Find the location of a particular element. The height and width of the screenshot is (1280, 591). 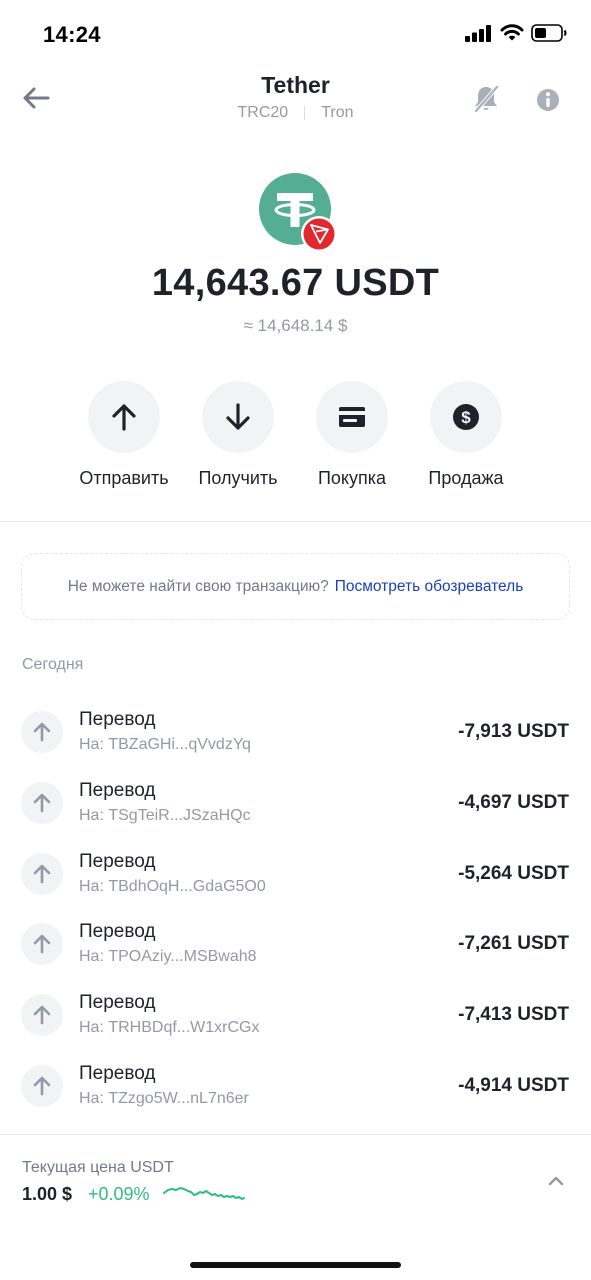

receive-label: Получить is located at coordinates (238, 478).